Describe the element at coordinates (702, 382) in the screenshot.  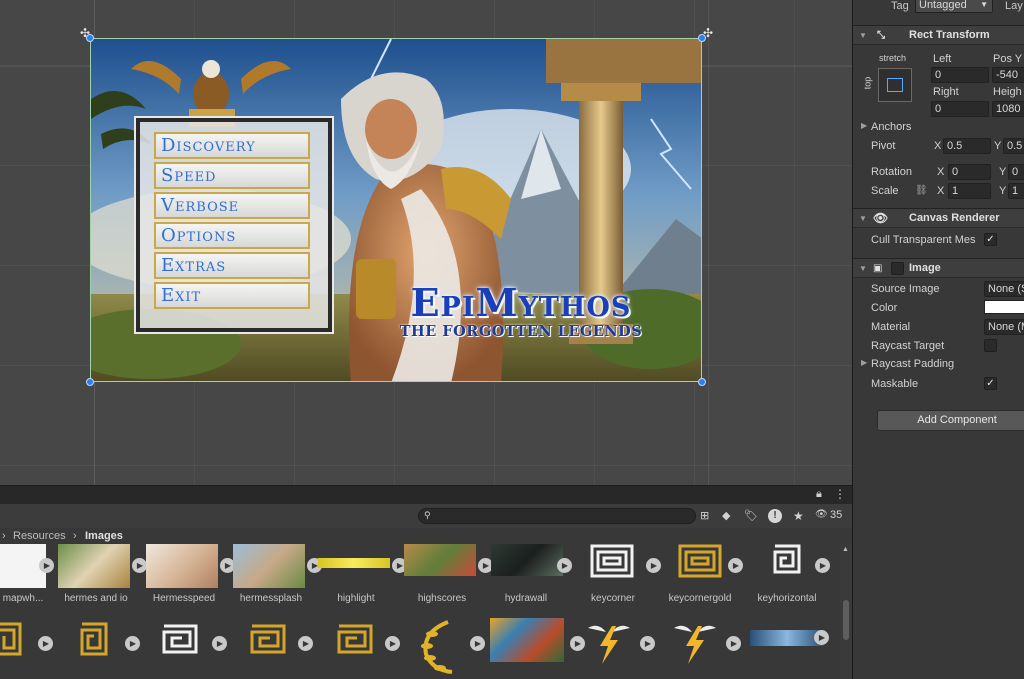
I see `rect-handle-bottom-right` at that location.